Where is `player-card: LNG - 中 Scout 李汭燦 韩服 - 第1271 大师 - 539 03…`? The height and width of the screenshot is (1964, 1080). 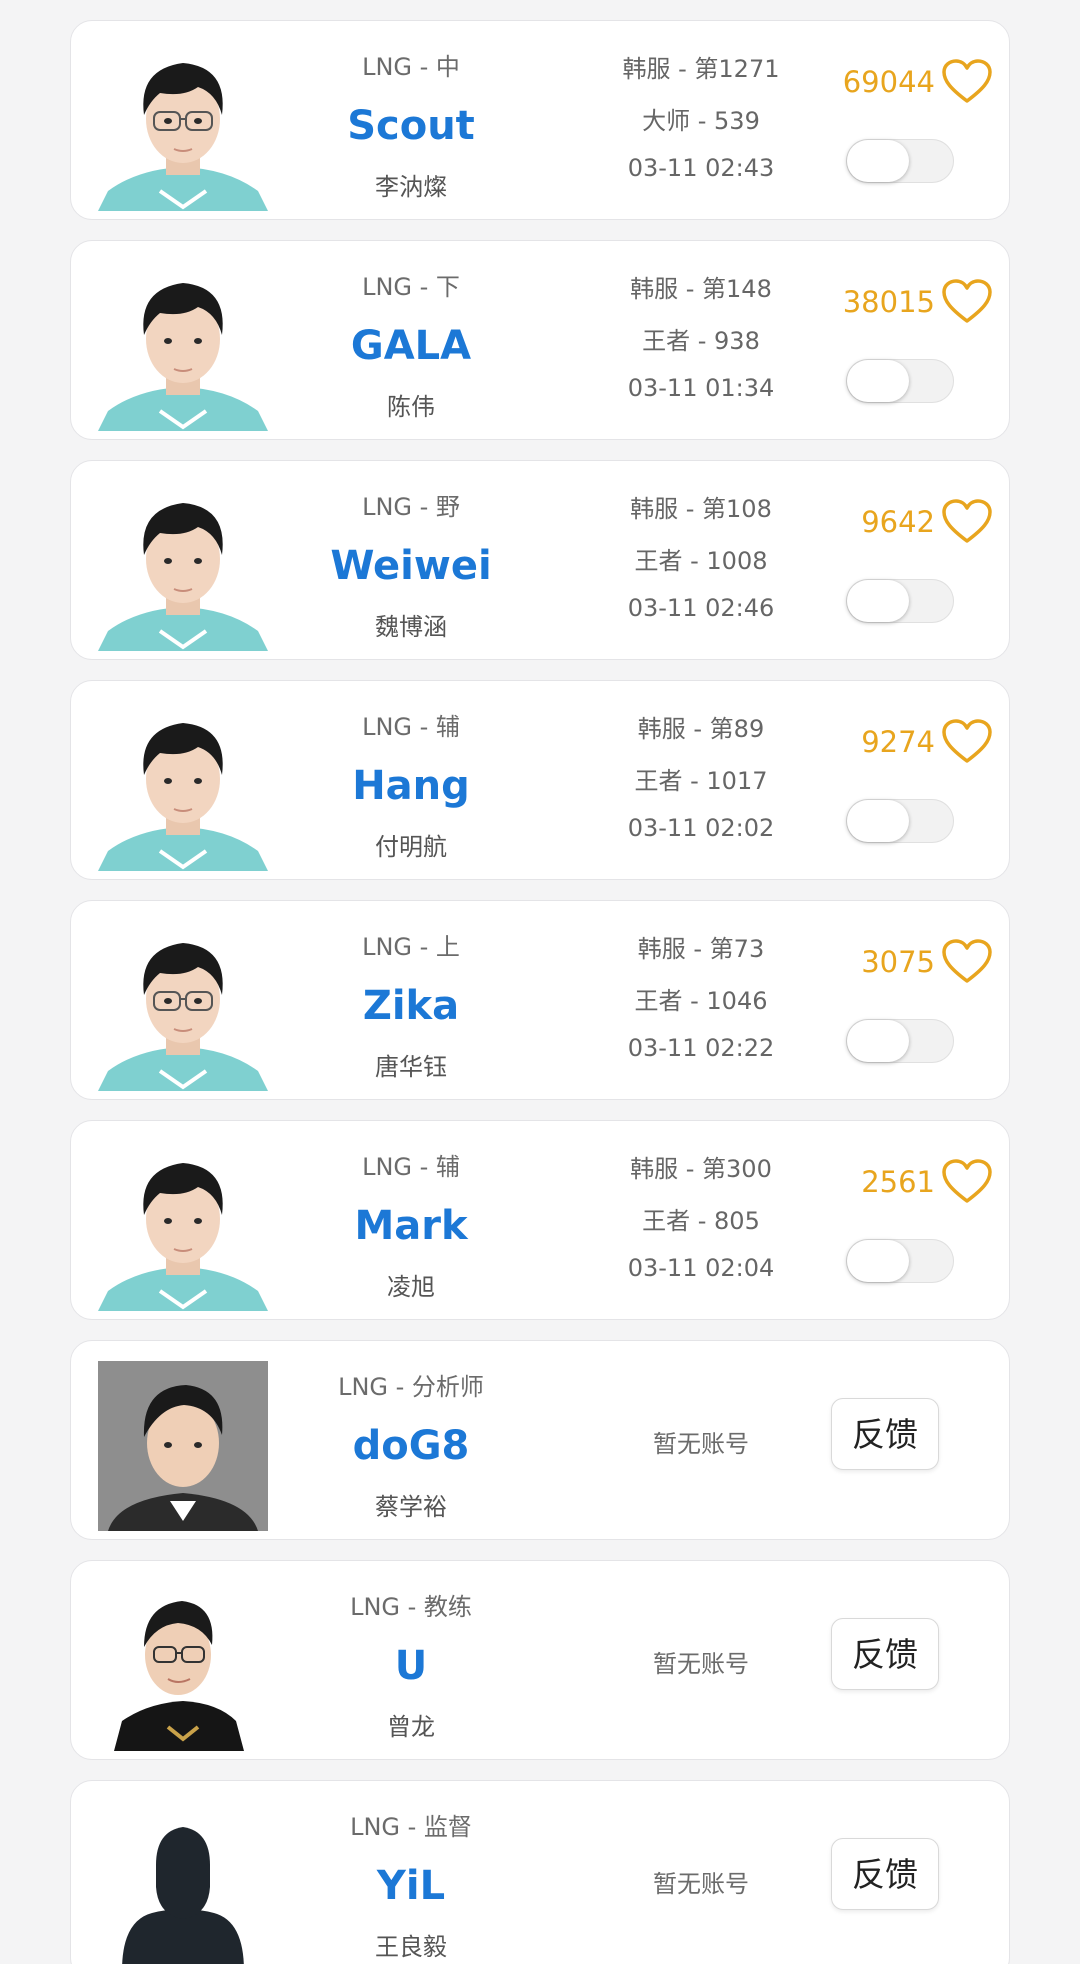 player-card: LNG - 中 Scout 李汭燦 韩服 - 第1271 大师 - 539 03… is located at coordinates (540, 120).